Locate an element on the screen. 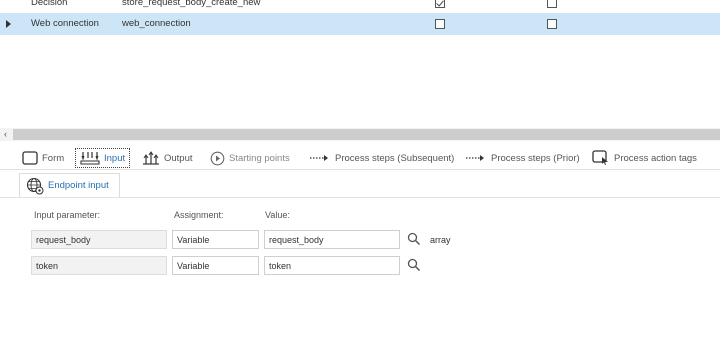  subtab-divider is located at coordinates (360, 197).